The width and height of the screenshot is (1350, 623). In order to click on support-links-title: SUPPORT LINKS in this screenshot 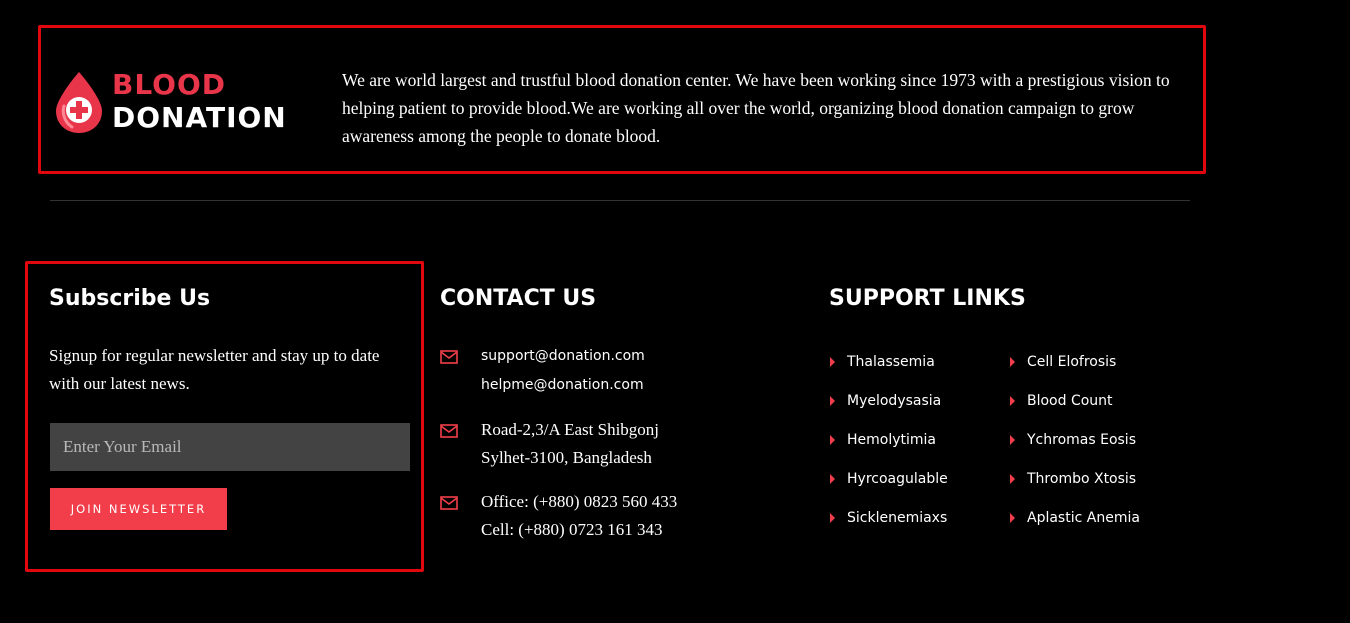, I will do `click(927, 298)`.